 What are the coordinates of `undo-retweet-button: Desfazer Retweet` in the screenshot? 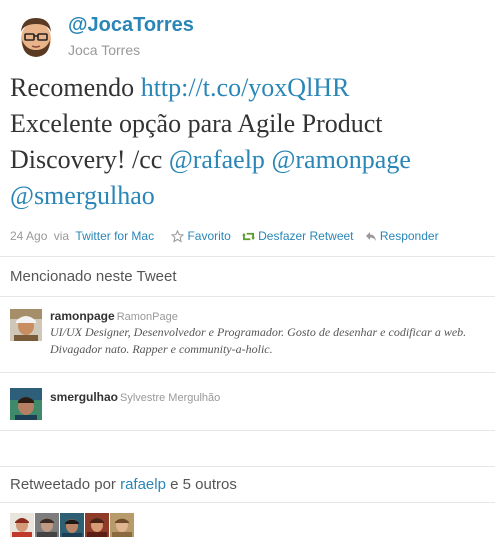 It's located at (298, 236).